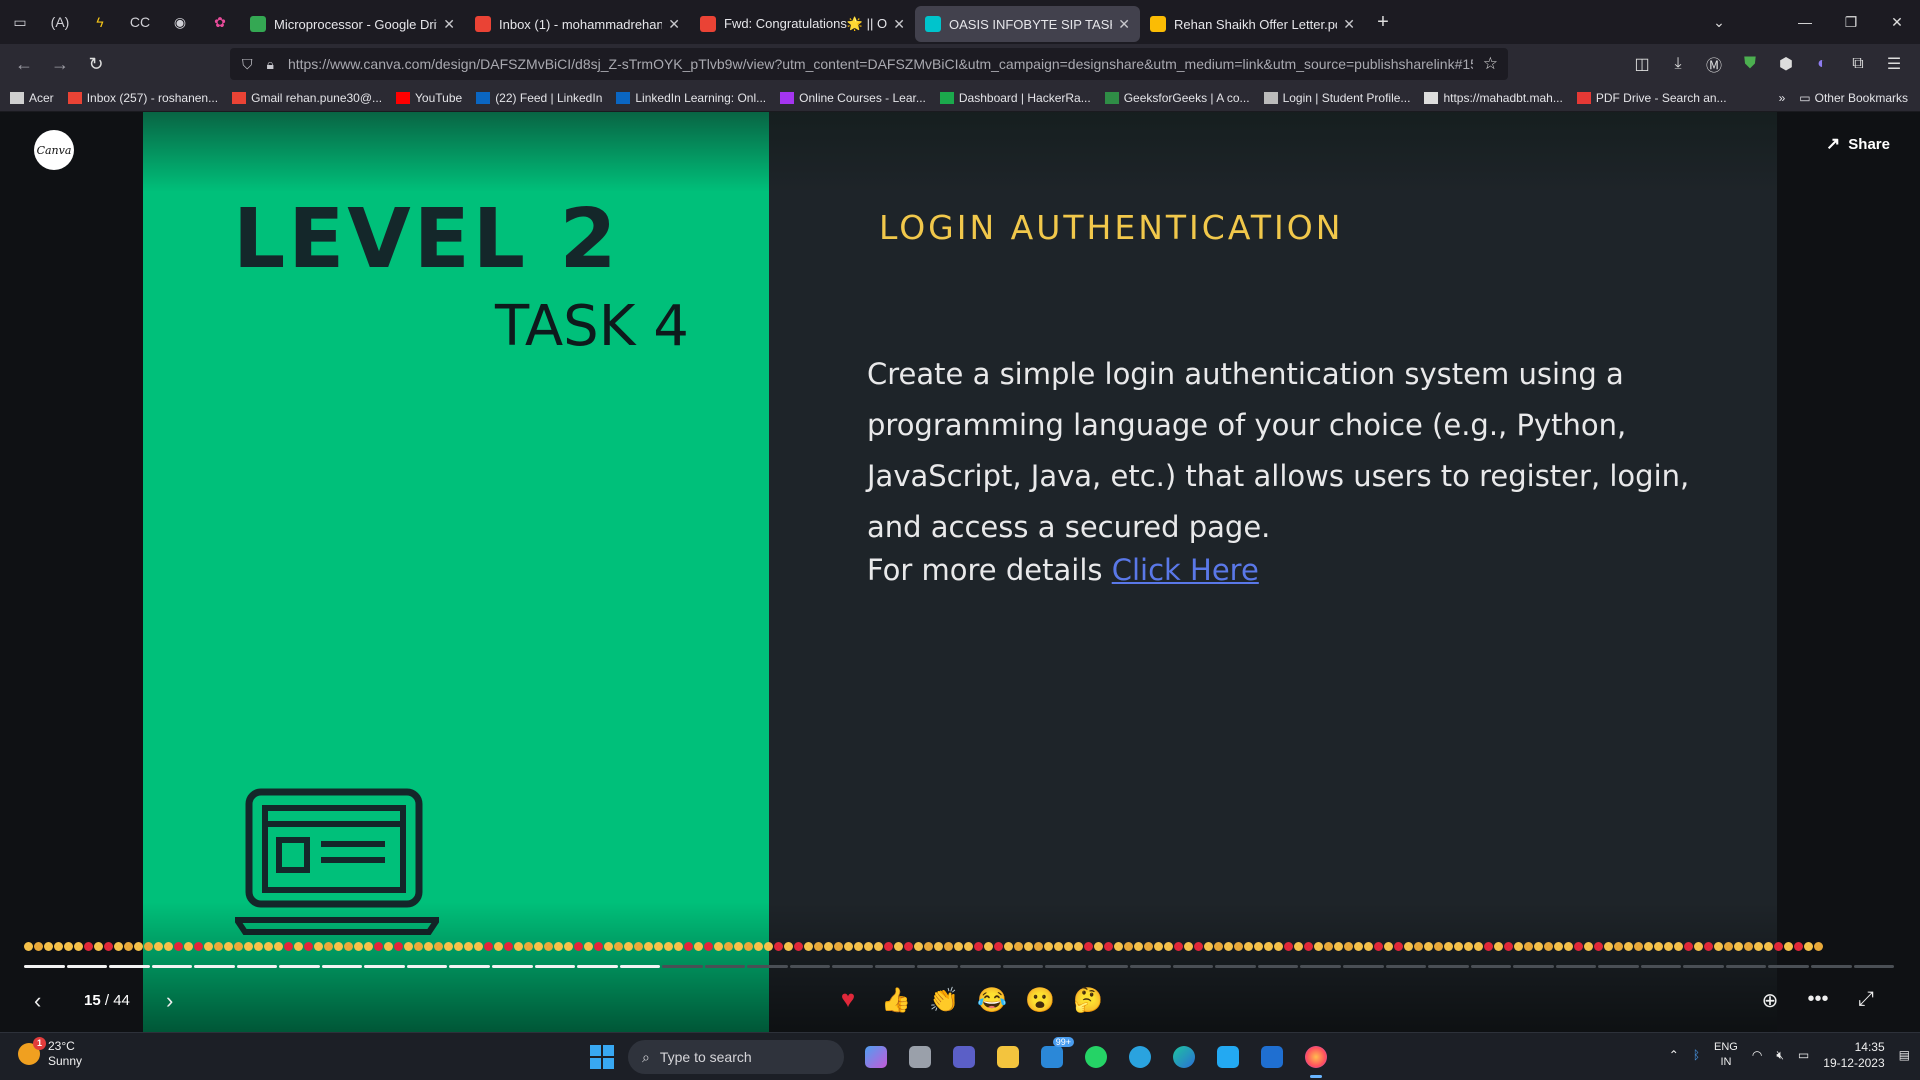 This screenshot has height=1080, width=1920. I want to click on pinned-tab-a: (A), so click(60, 22).